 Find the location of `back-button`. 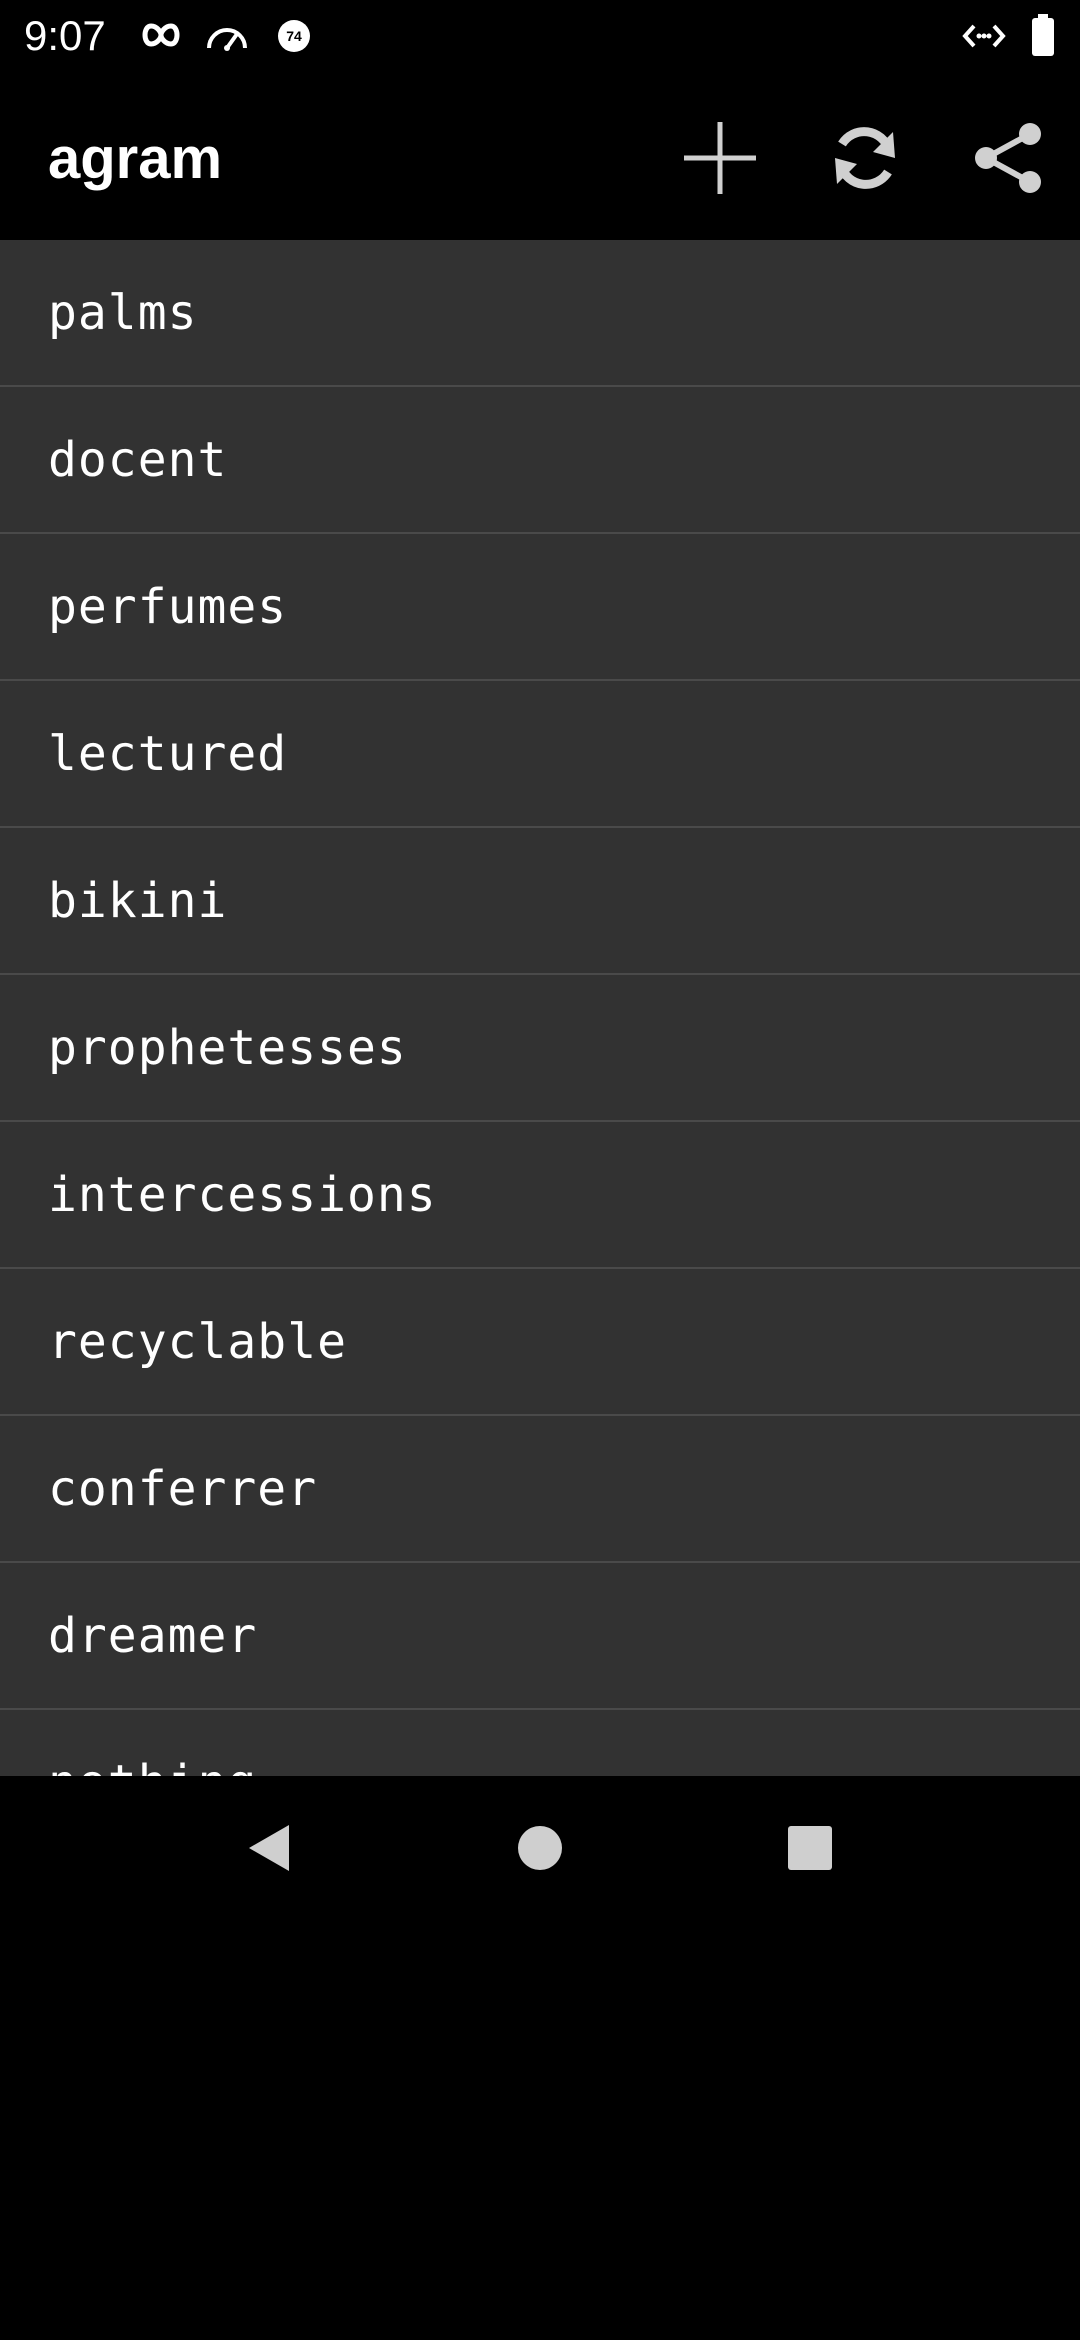

back-button is located at coordinates (268, 1848).